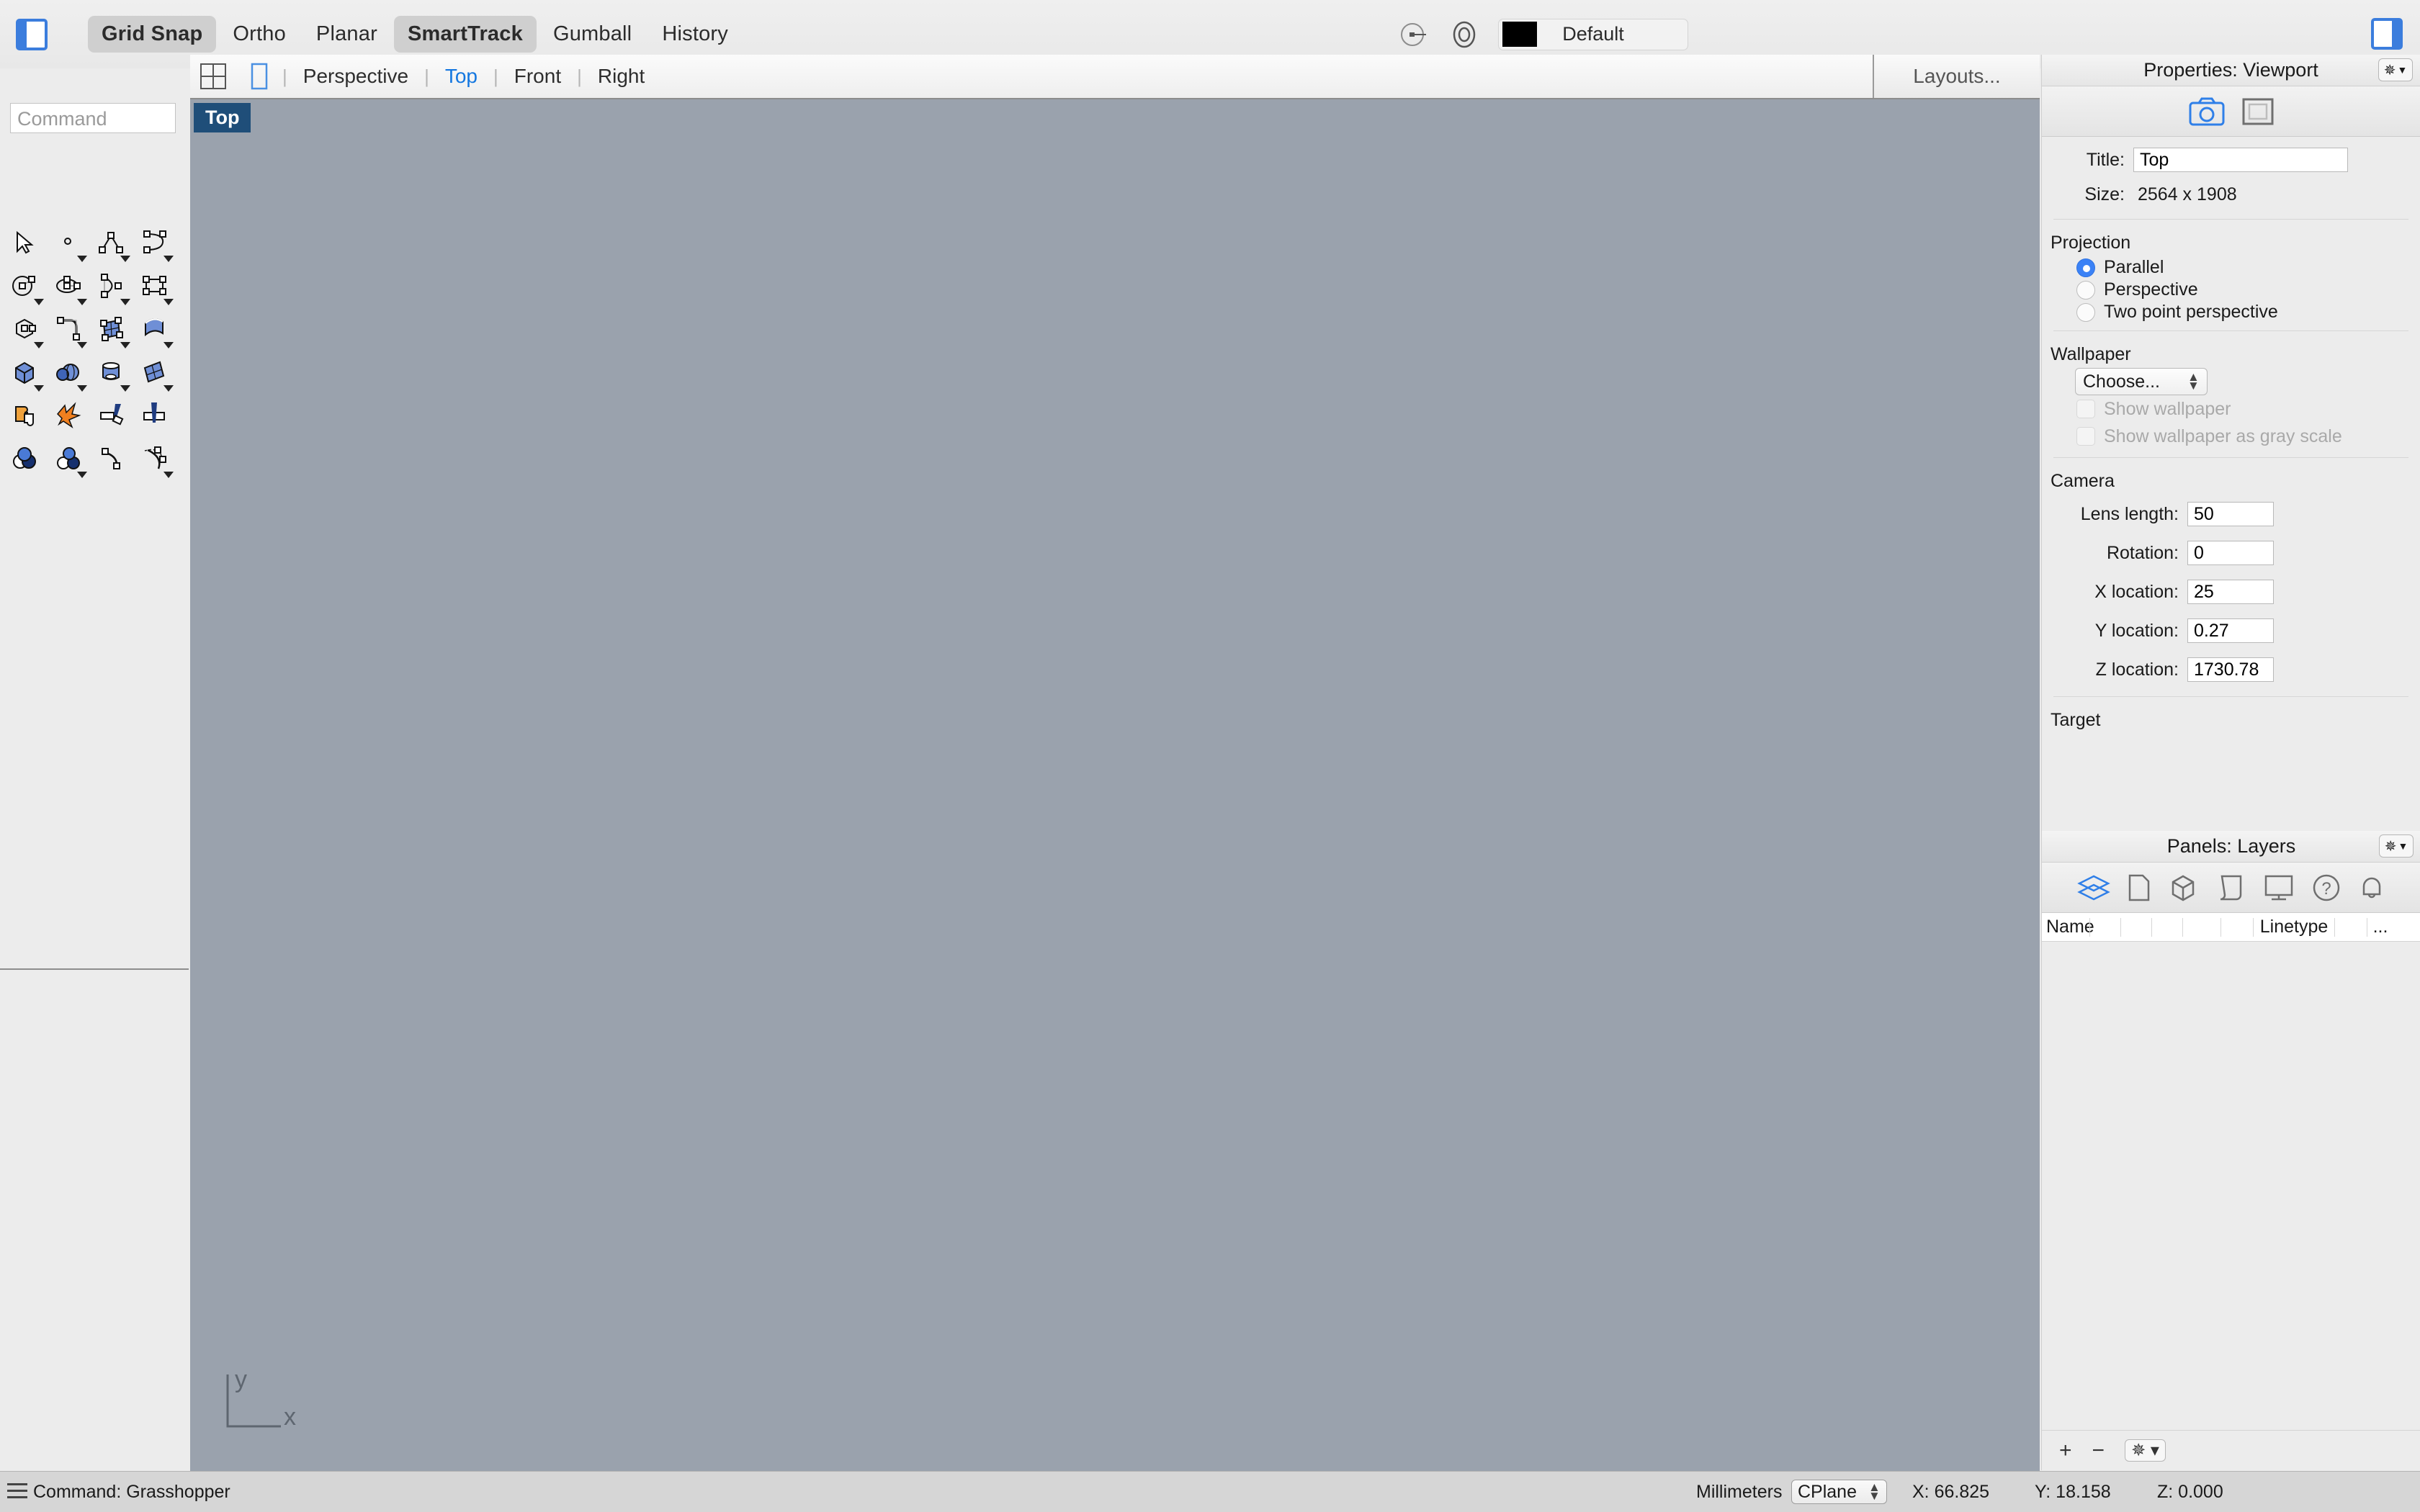  Describe the element at coordinates (1839, 1492) in the screenshot. I see `cplane-selector: CPlane ▲ ▼` at that location.